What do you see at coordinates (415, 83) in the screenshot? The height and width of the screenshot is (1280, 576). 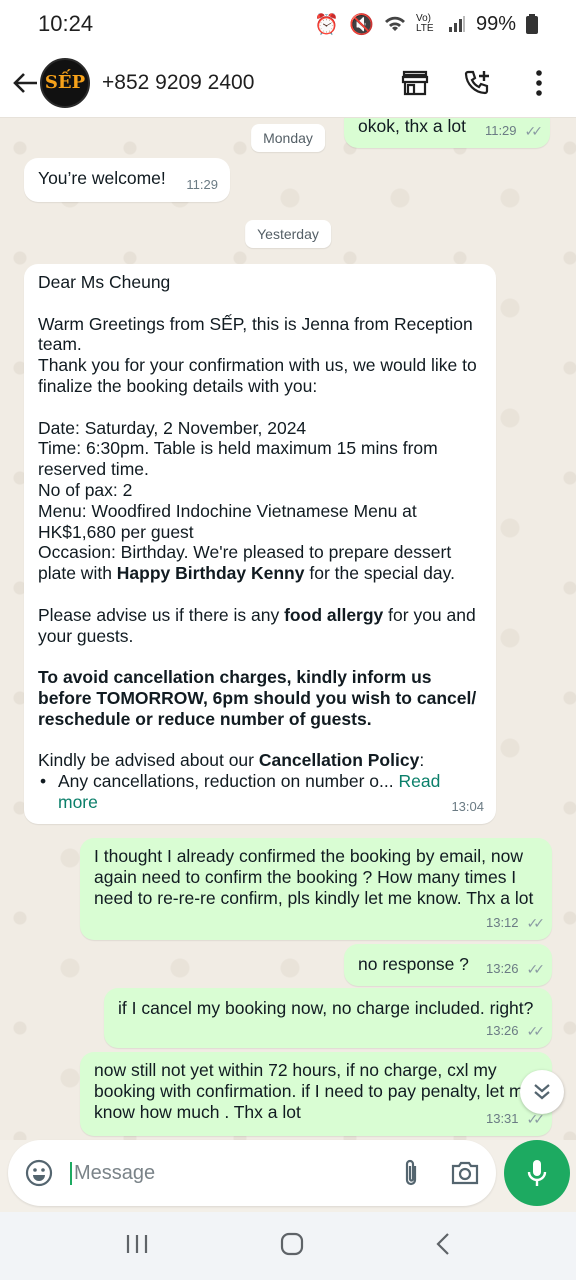 I see `store-icon` at bounding box center [415, 83].